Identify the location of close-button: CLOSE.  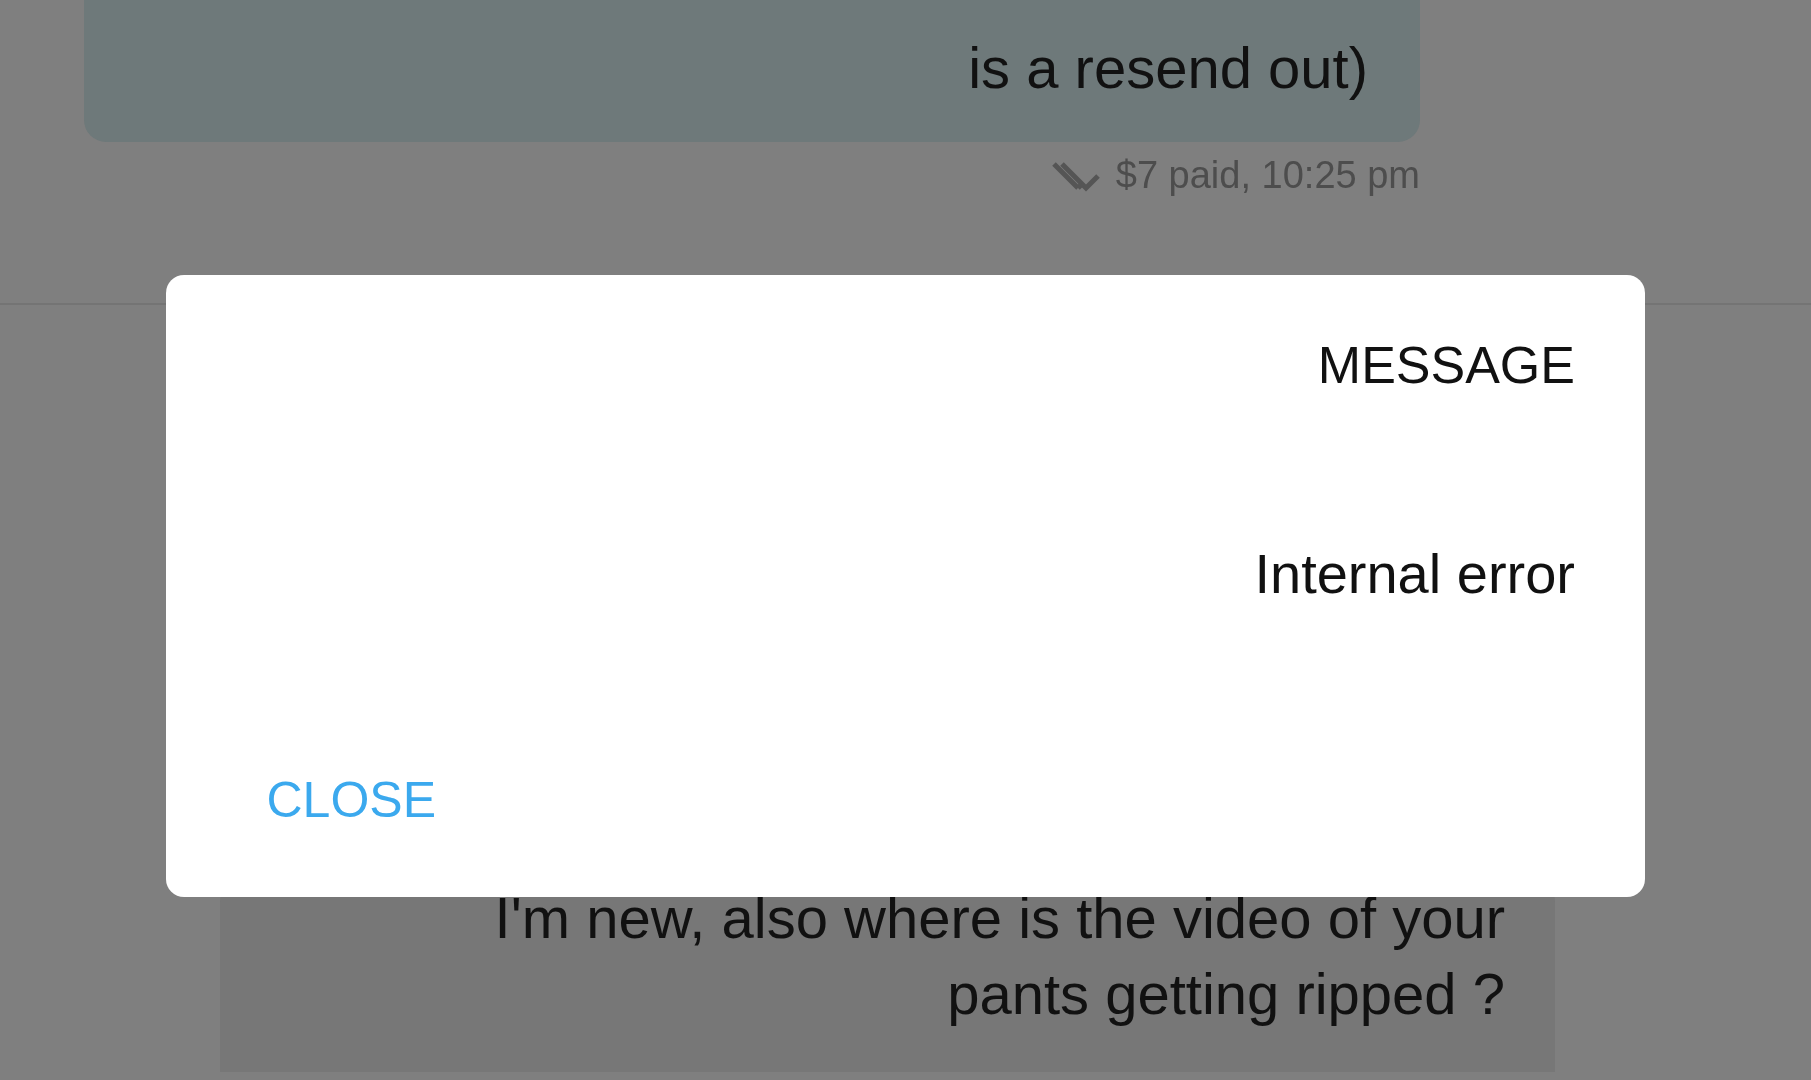
(351, 800).